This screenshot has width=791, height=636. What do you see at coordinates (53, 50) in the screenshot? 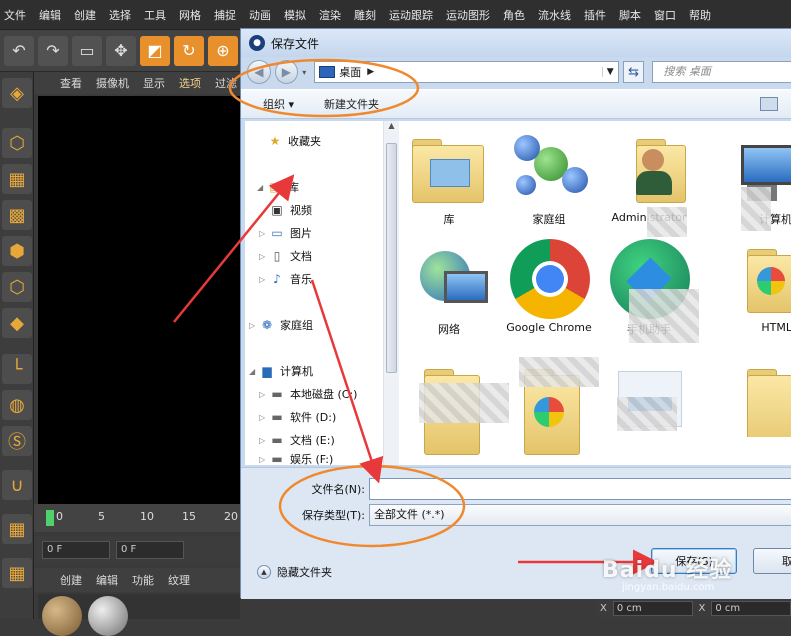
I see `redo-icon: ↷` at bounding box center [53, 50].